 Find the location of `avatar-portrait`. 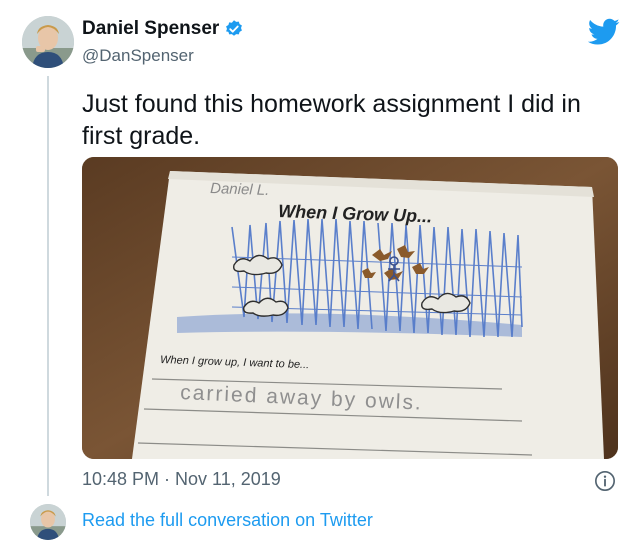

avatar-portrait is located at coordinates (48, 42).